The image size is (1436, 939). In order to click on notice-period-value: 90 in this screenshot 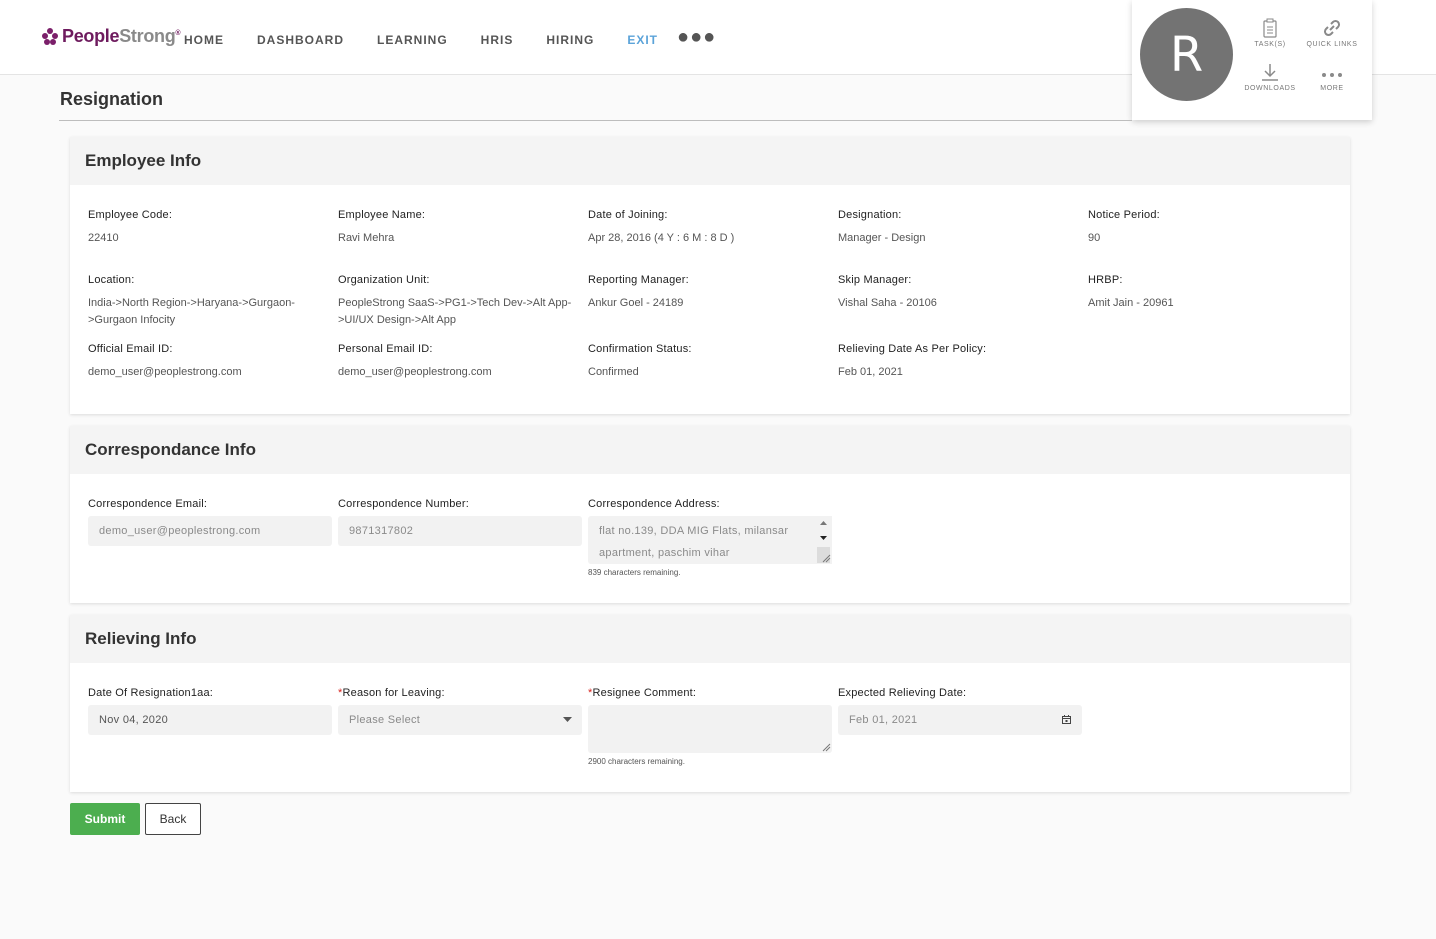, I will do `click(1094, 238)`.